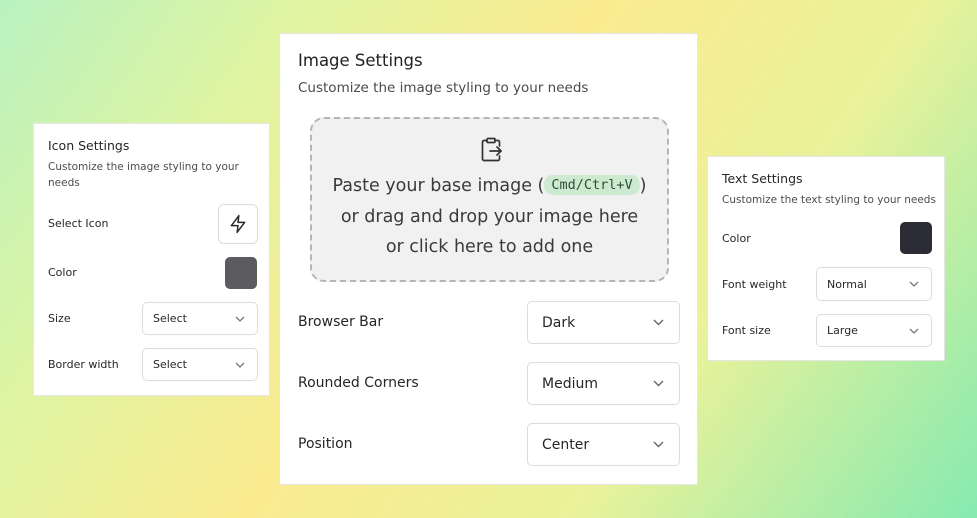 Image resolution: width=977 pixels, height=518 pixels. What do you see at coordinates (89, 145) in the screenshot?
I see `icon-settings-title: Icon Settings` at bounding box center [89, 145].